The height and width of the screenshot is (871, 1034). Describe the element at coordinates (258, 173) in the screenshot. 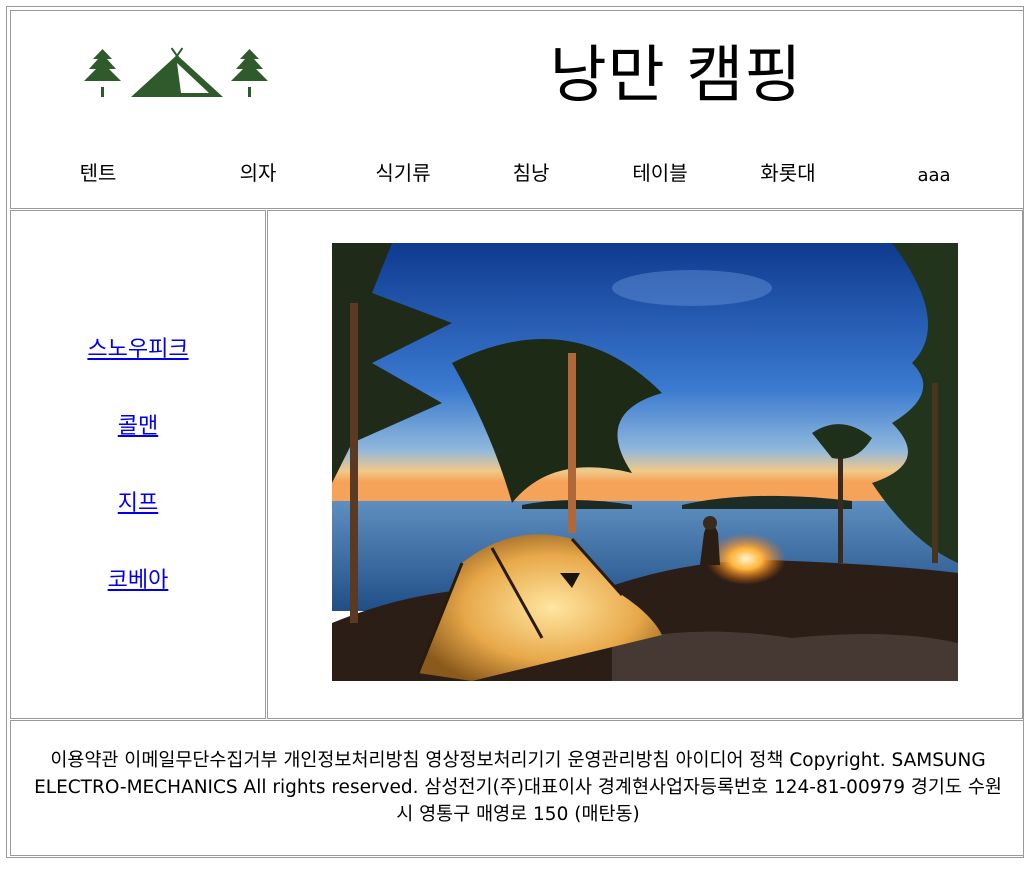

I see `nav-item-chair: 의자` at that location.